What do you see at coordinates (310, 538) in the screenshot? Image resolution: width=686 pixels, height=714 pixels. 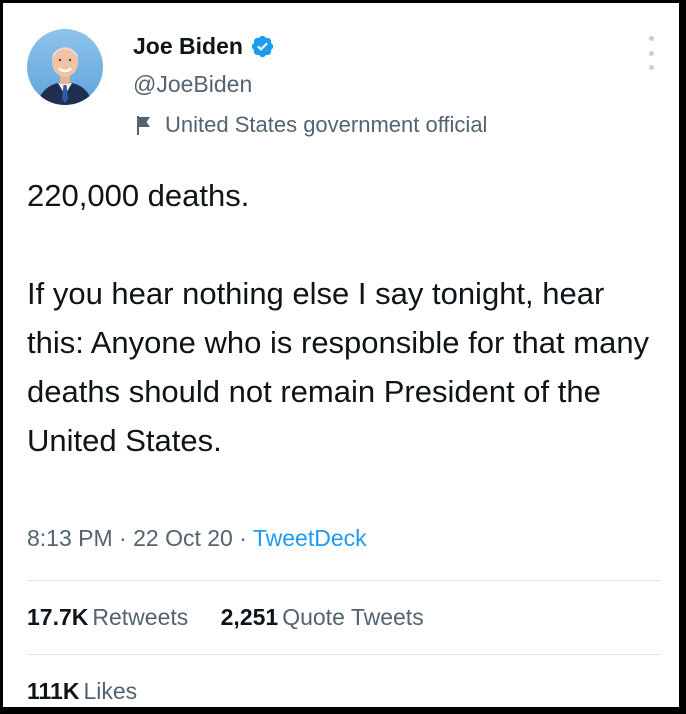 I see `tweet-source-link: TweetDeck` at bounding box center [310, 538].